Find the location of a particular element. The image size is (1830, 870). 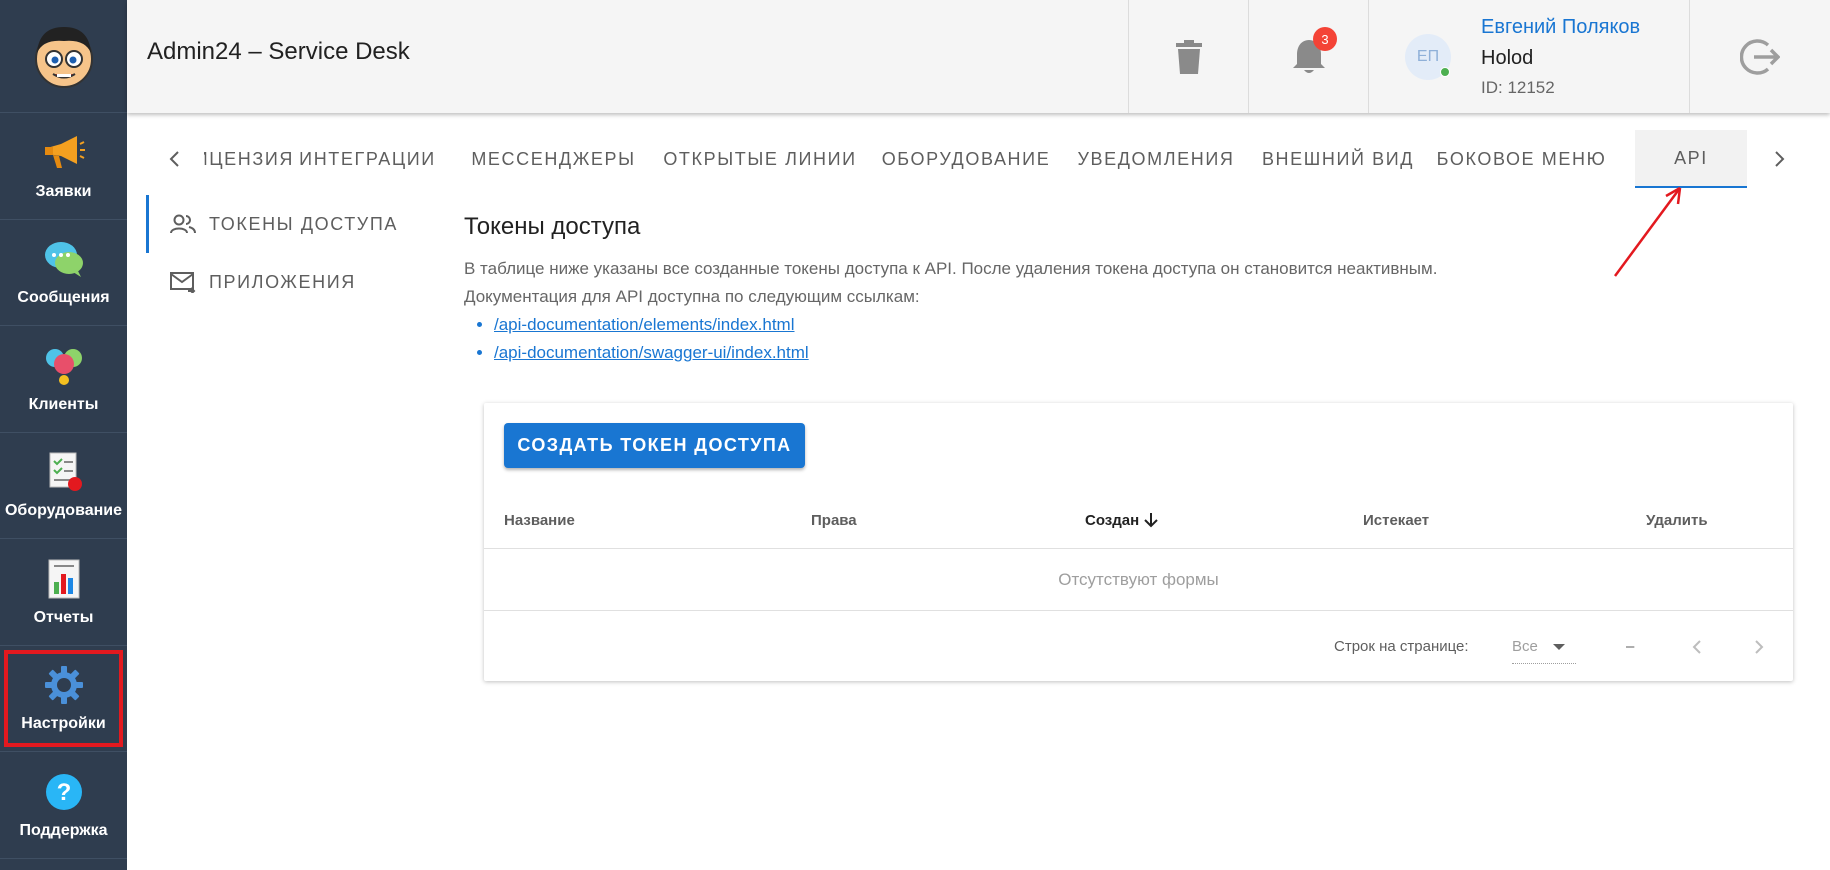

table-header: Название Права Создан Истекает Удалить is located at coordinates (1138, 520).